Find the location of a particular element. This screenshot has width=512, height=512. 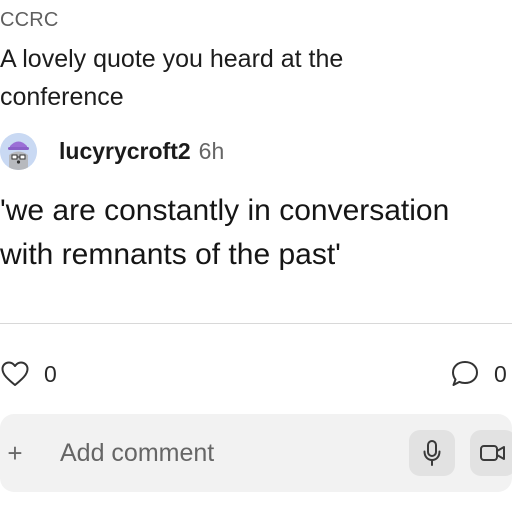

post-body-line: 'we are constantly in conversation is located at coordinates (225, 210).